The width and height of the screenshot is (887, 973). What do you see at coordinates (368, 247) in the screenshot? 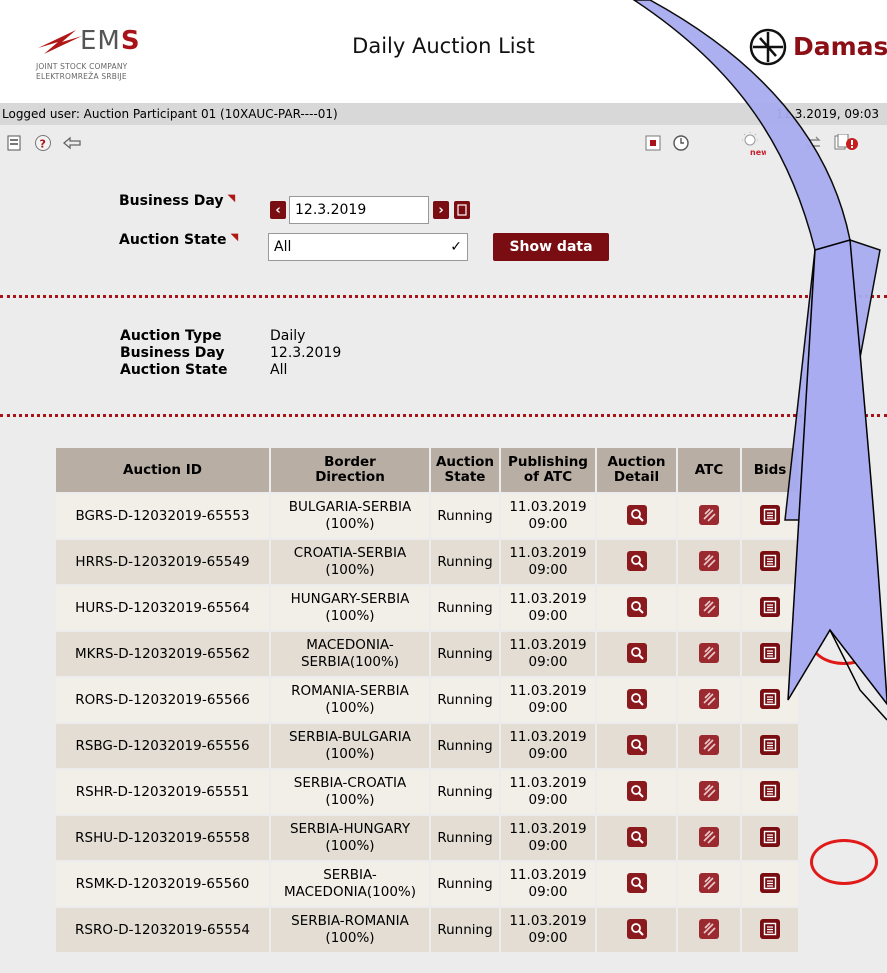
I see `auction-state-select: All ✓` at bounding box center [368, 247].